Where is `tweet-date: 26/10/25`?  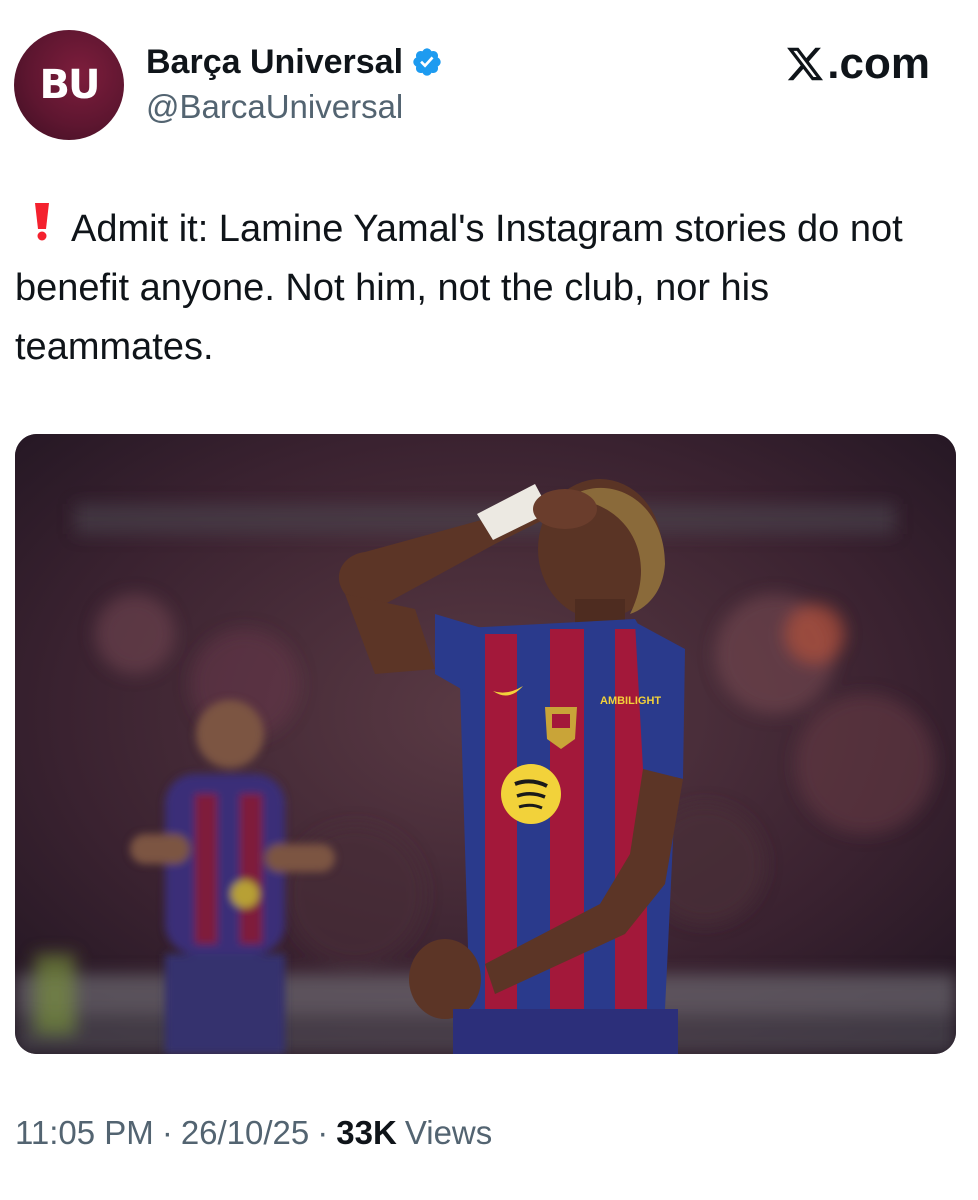
tweet-date: 26/10/25 is located at coordinates (245, 1133).